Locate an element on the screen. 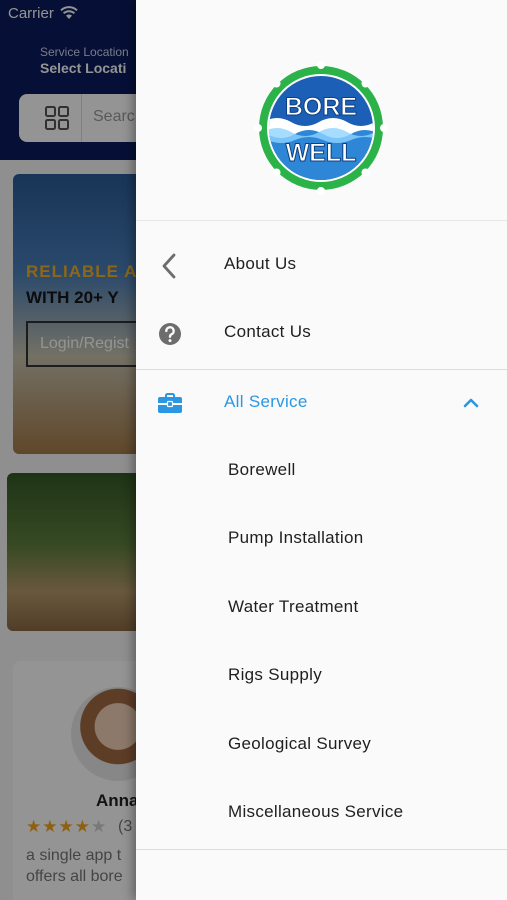 Image resolution: width=507 pixels, height=900 pixels. menu-item-contact-us: Contact Us is located at coordinates (321, 334).